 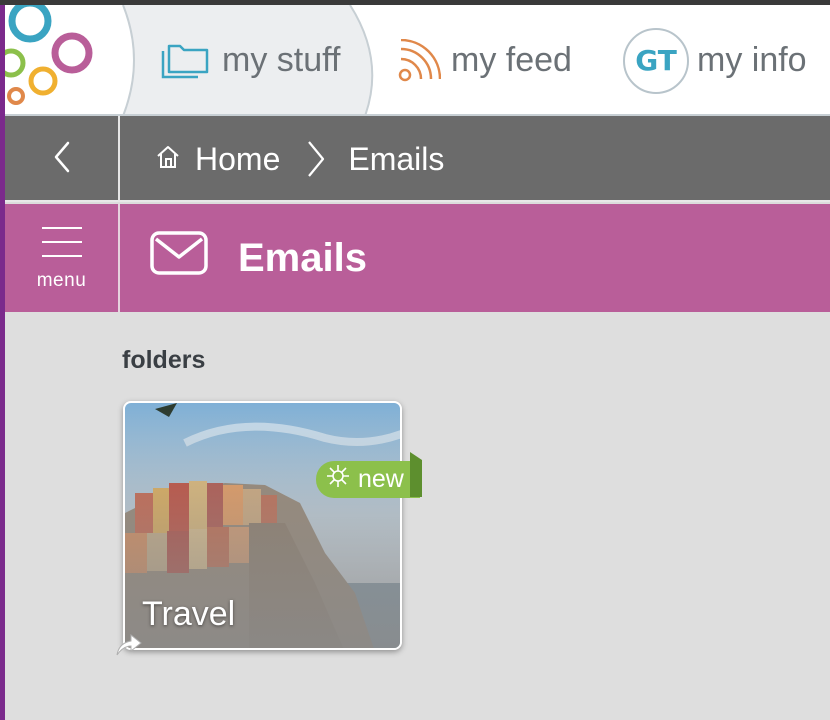 I want to click on new-badge: new, so click(x=368, y=479).